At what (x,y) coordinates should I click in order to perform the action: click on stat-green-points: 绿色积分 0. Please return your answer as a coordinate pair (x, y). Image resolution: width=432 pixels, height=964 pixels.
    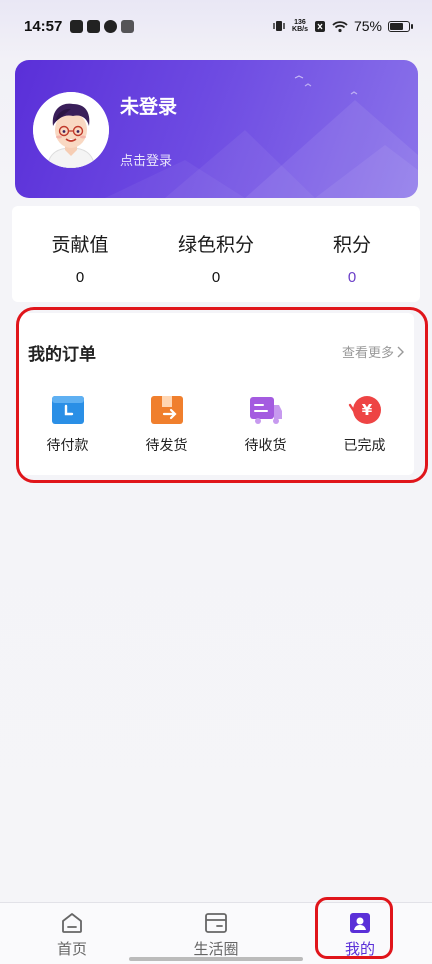
    Looking at the image, I should click on (216, 254).